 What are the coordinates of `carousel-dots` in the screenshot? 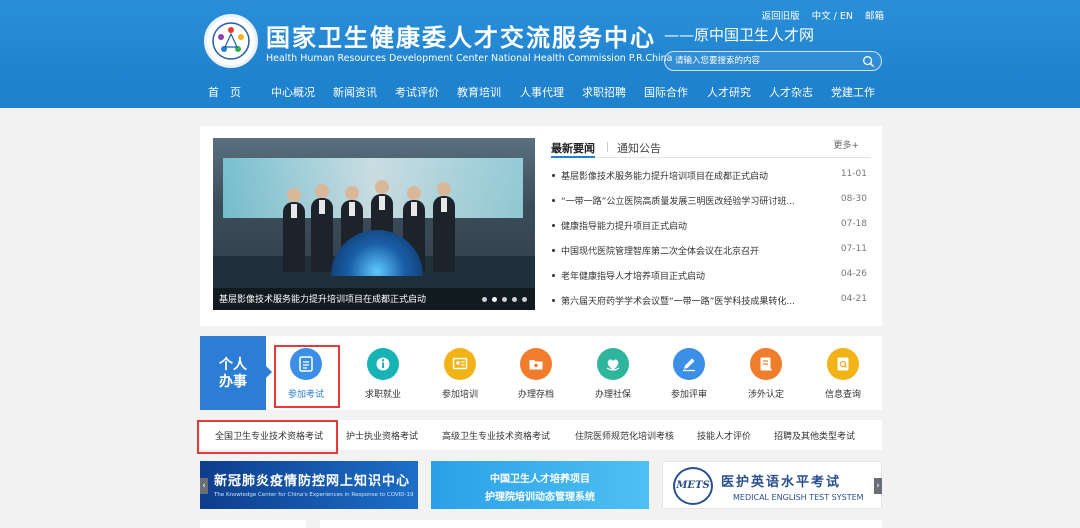 It's located at (504, 299).